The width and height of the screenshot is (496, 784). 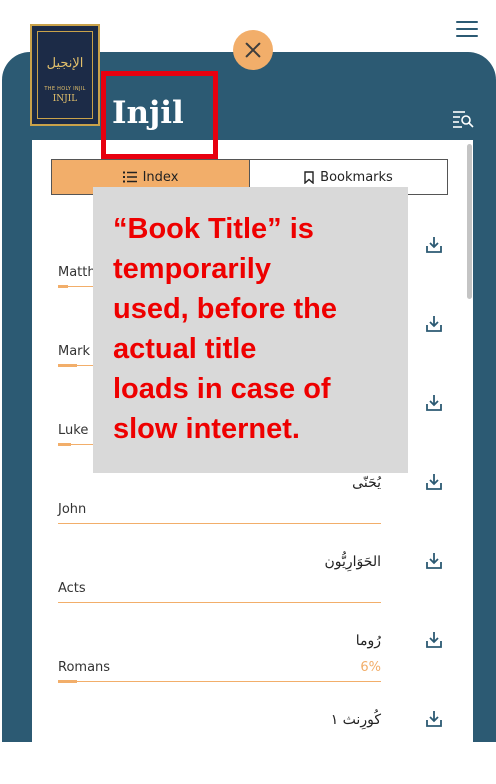 What do you see at coordinates (129, 177) in the screenshot?
I see `list-icon` at bounding box center [129, 177].